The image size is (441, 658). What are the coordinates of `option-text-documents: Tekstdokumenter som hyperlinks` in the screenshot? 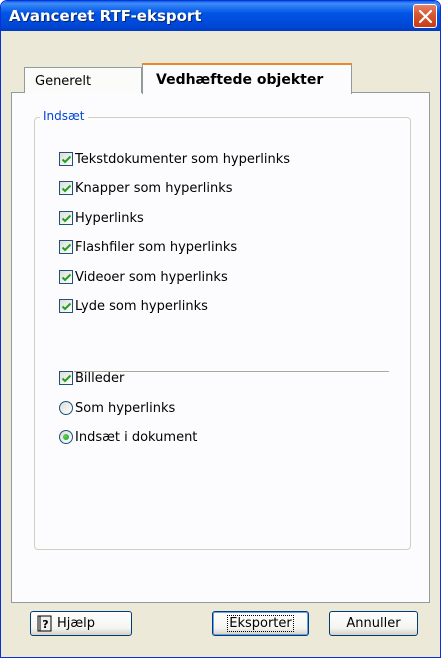 It's located at (174, 159).